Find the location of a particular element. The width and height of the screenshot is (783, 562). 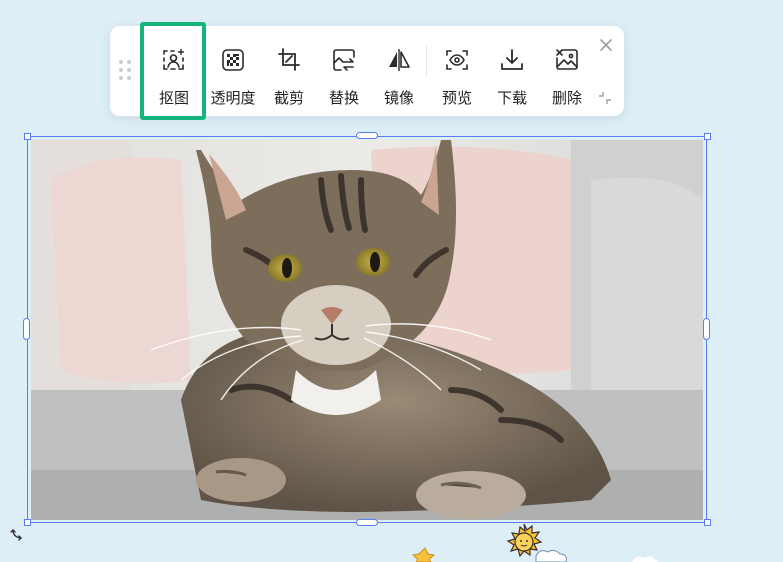

resize-handle-bottom-right is located at coordinates (707, 522).